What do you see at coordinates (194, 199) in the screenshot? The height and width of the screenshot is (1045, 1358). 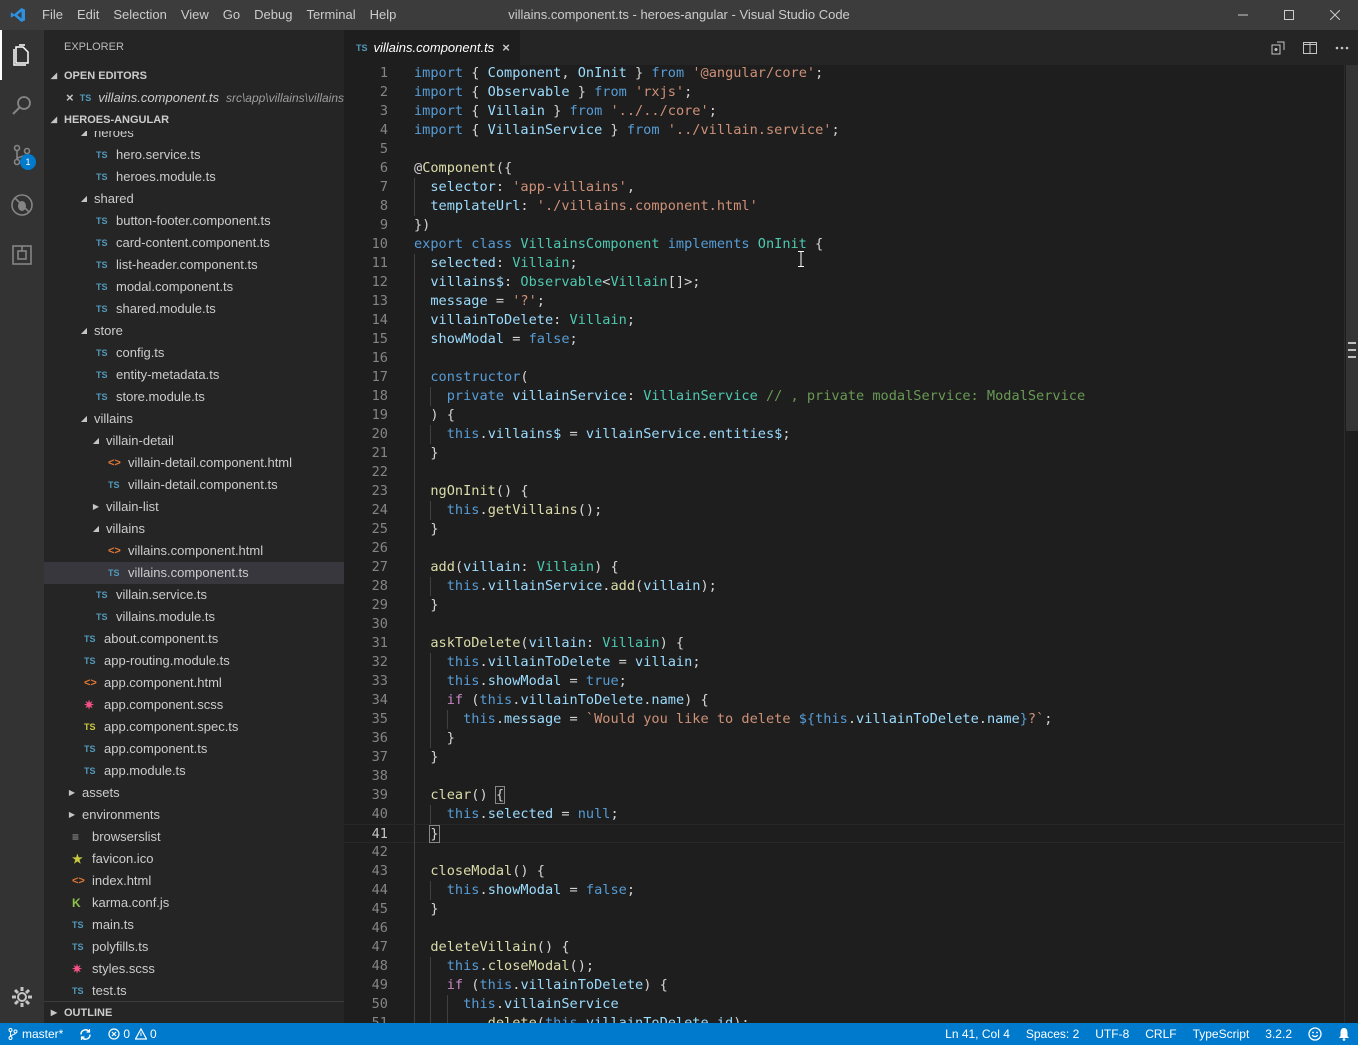 I see `folder-item: ◢ shared` at bounding box center [194, 199].